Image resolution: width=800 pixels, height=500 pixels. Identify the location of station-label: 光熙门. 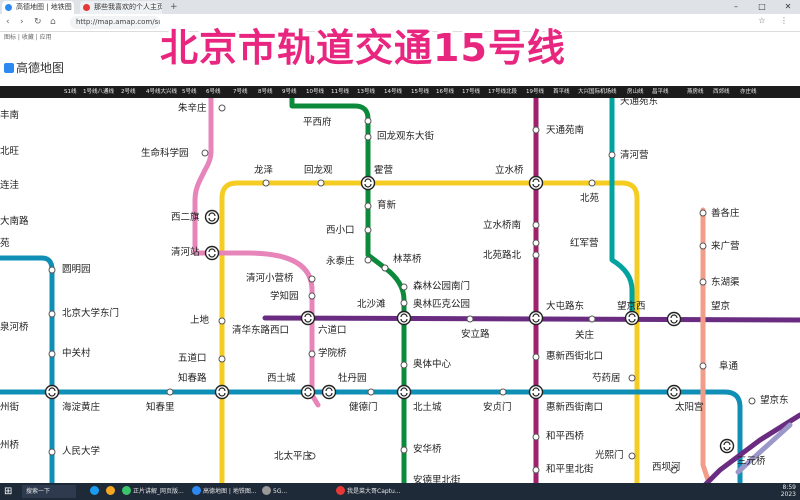
(609, 455).